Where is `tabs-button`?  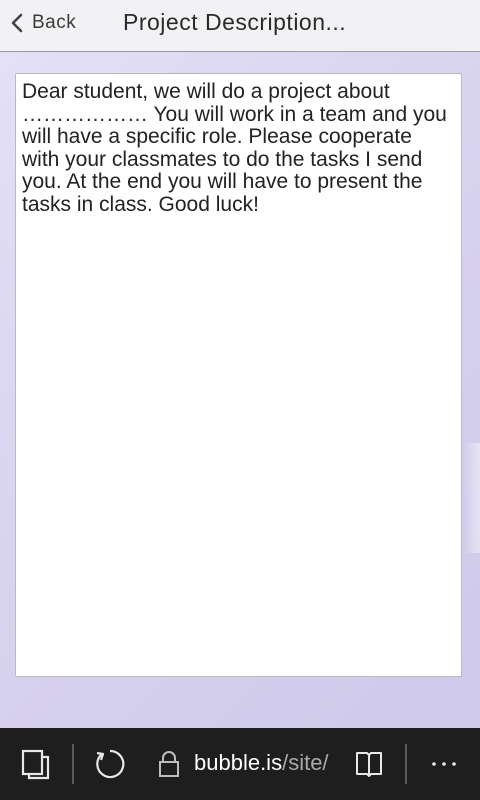 tabs-button is located at coordinates (35, 764).